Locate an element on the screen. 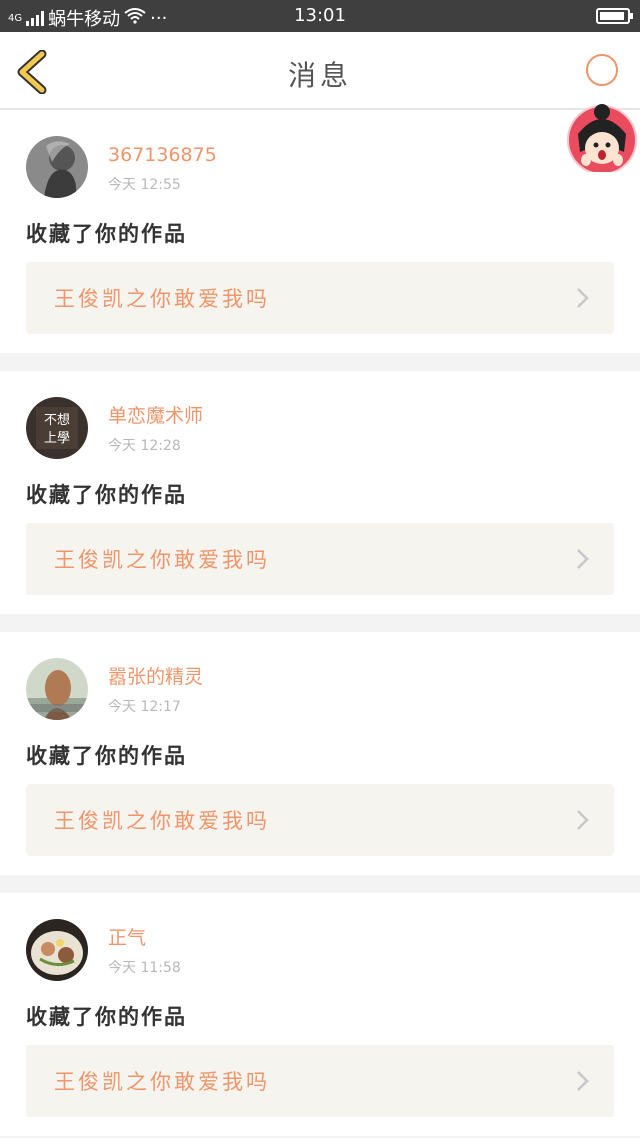  message-meta: 正气 今天 11:58 is located at coordinates (144, 952).